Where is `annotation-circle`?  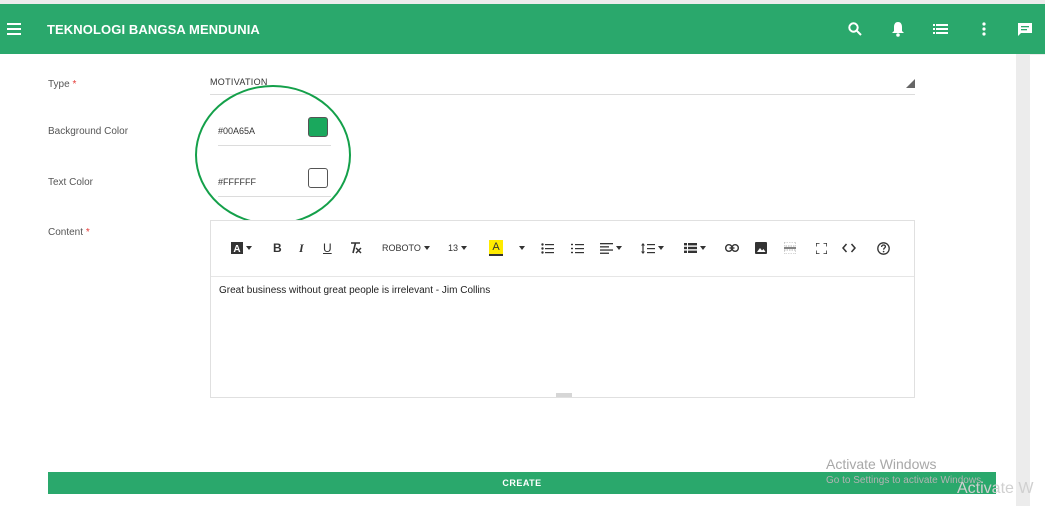
annotation-circle is located at coordinates (273, 155).